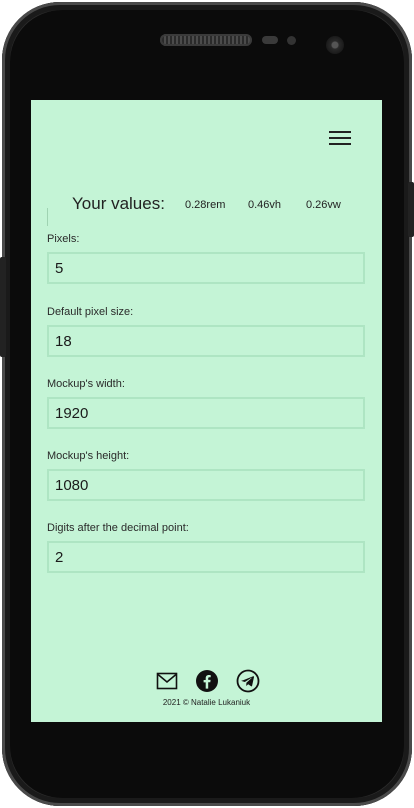  What do you see at coordinates (63, 239) in the screenshot?
I see `pixels-label: Pixels:` at bounding box center [63, 239].